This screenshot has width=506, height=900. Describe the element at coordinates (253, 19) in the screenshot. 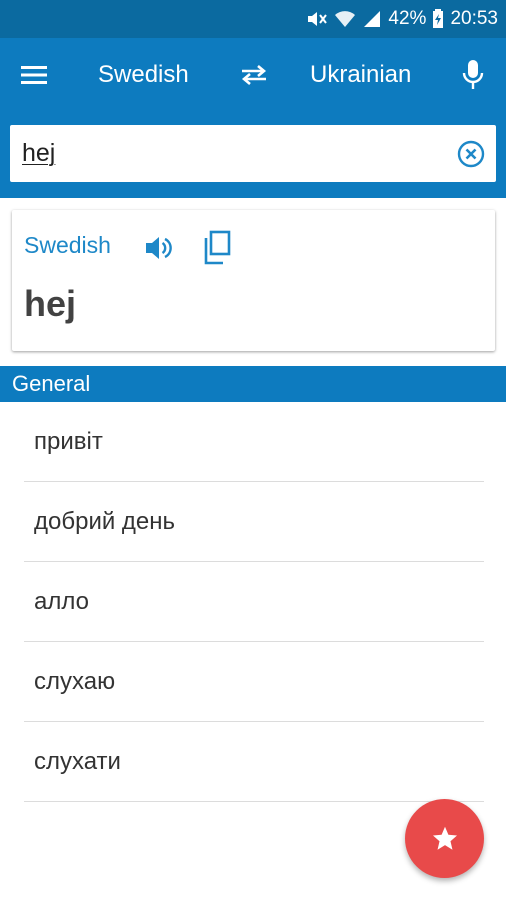

I see `status-bar: 42% 20:53` at that location.